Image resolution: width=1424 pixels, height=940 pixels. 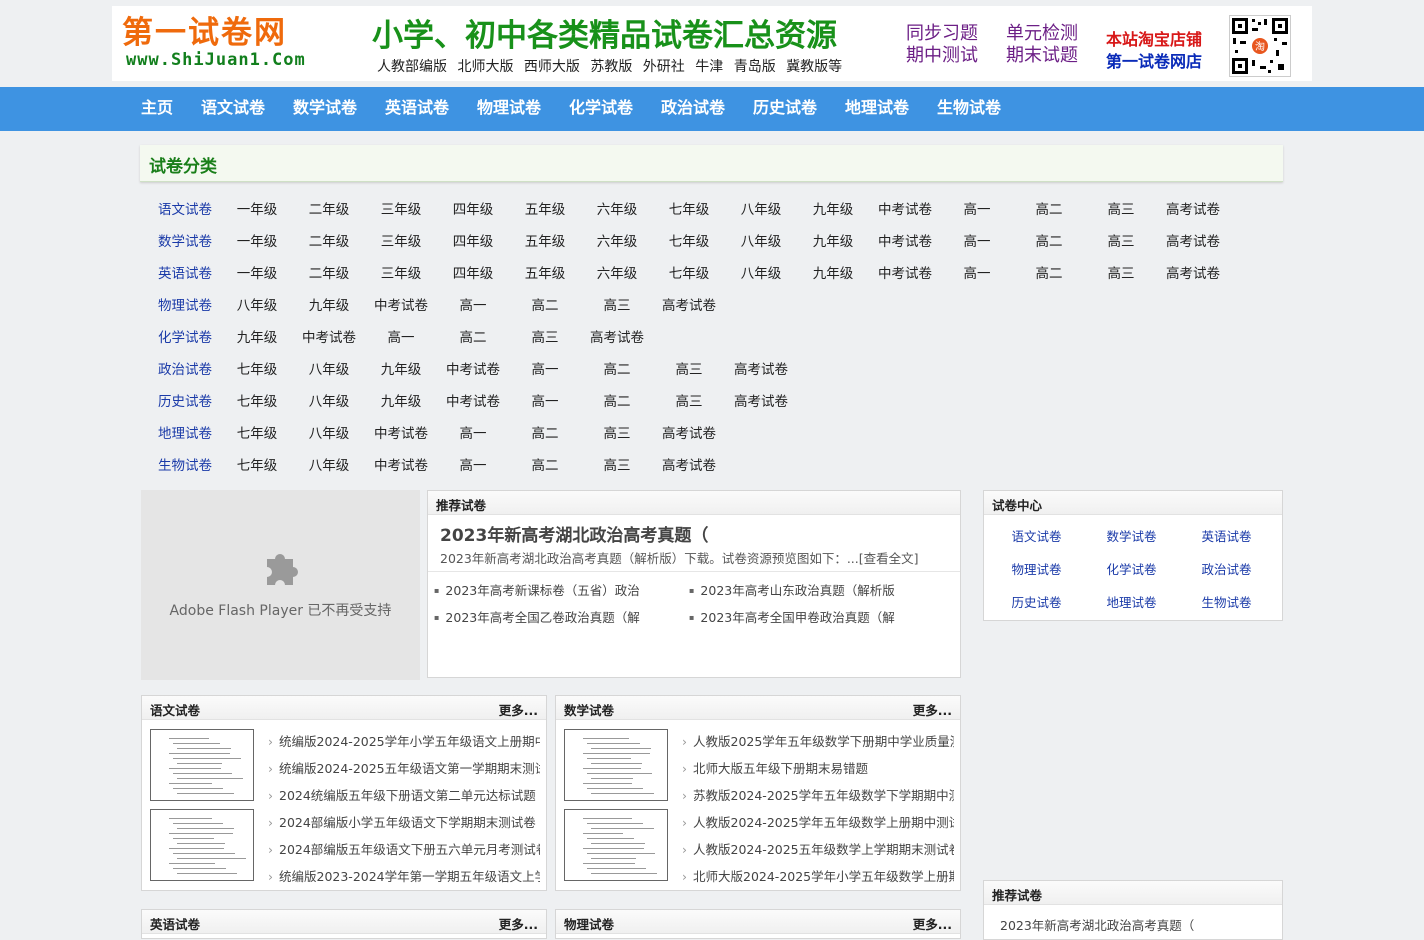 What do you see at coordinates (1131, 568) in the screenshot?
I see `exam-center-link: 化学试卷` at bounding box center [1131, 568].